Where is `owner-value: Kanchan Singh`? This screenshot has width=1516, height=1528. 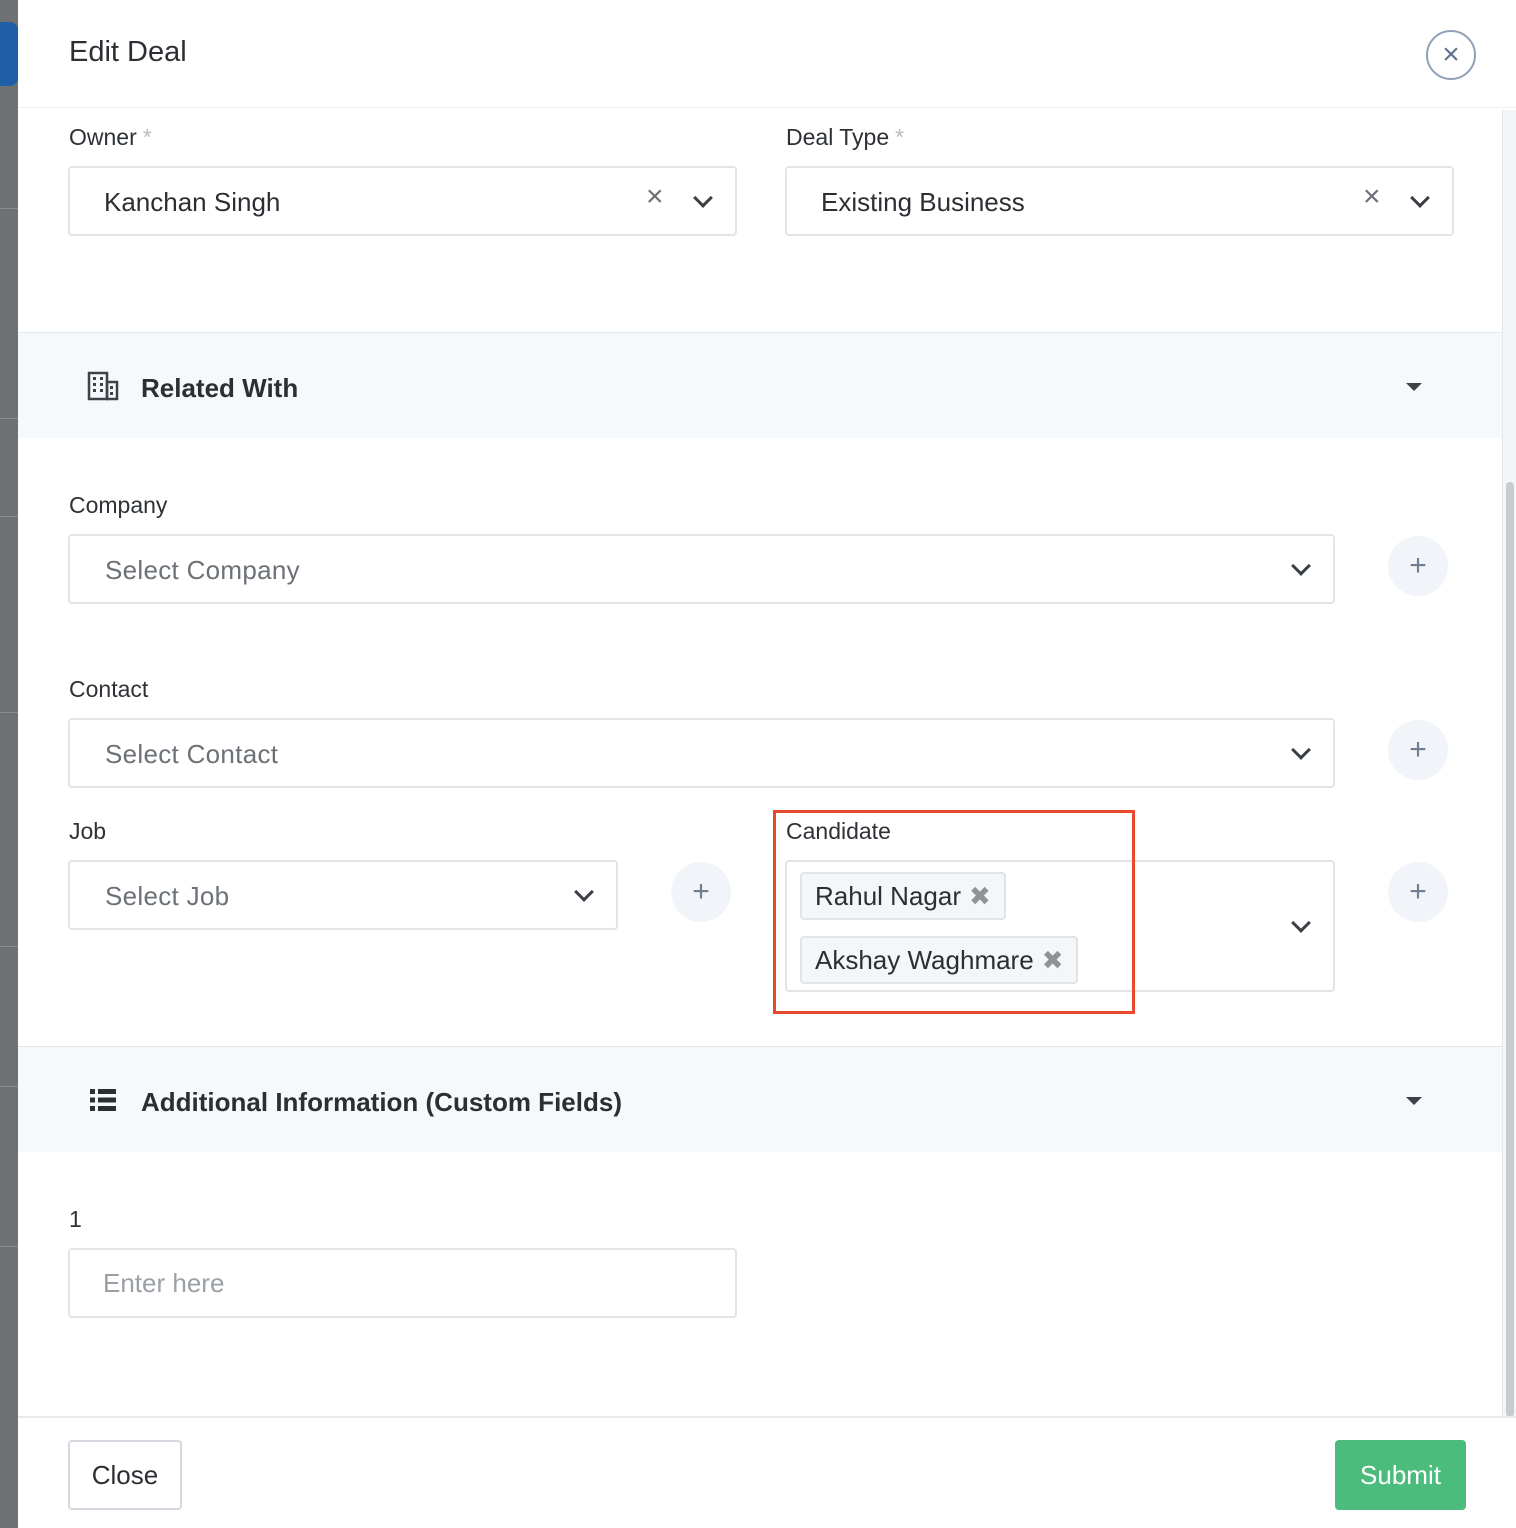
owner-value: Kanchan Singh is located at coordinates (192, 202).